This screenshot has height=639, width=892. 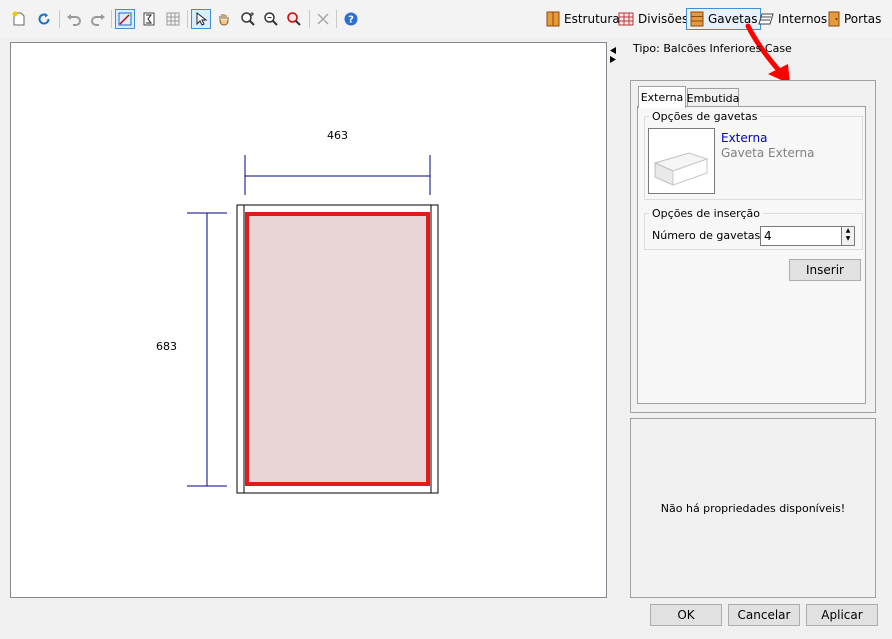 I want to click on zoom-window-icon, so click(x=294, y=19).